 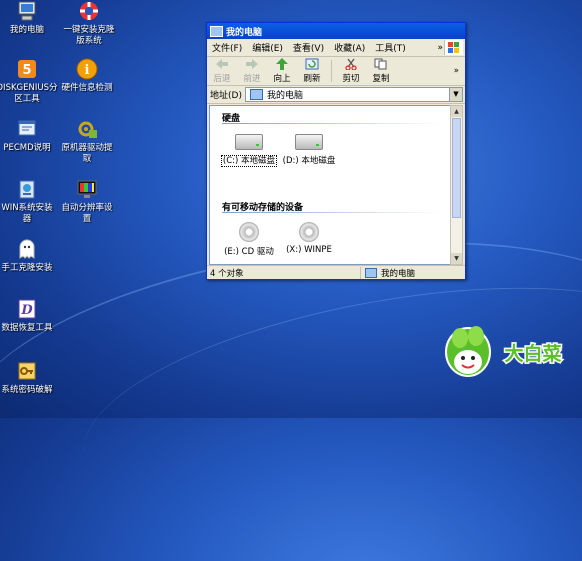 What do you see at coordinates (87, 201) in the screenshot?
I see `desktop-icon-auto-resolution: 自动分辨率设 置` at bounding box center [87, 201].